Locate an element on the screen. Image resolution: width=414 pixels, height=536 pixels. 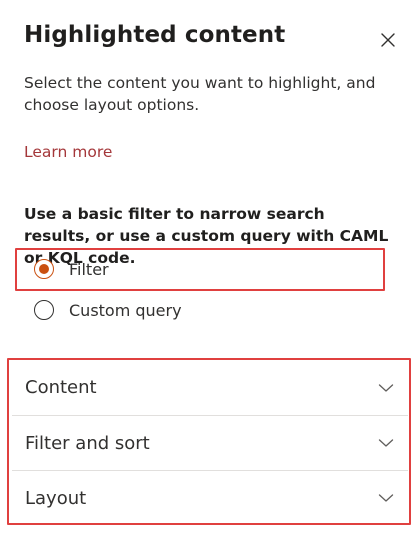
close-button is located at coordinates (388, 40).